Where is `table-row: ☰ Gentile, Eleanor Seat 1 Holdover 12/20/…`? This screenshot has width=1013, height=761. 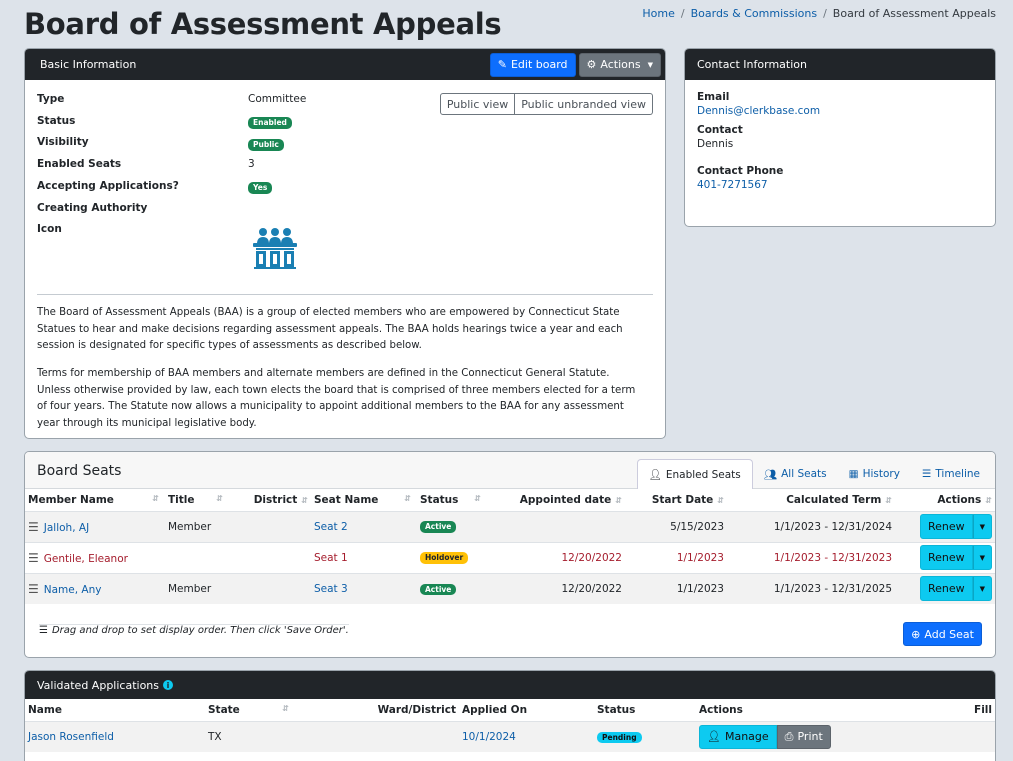
table-row: ☰ Gentile, Eleanor Seat 1 Holdover 12/20/… is located at coordinates (510, 557).